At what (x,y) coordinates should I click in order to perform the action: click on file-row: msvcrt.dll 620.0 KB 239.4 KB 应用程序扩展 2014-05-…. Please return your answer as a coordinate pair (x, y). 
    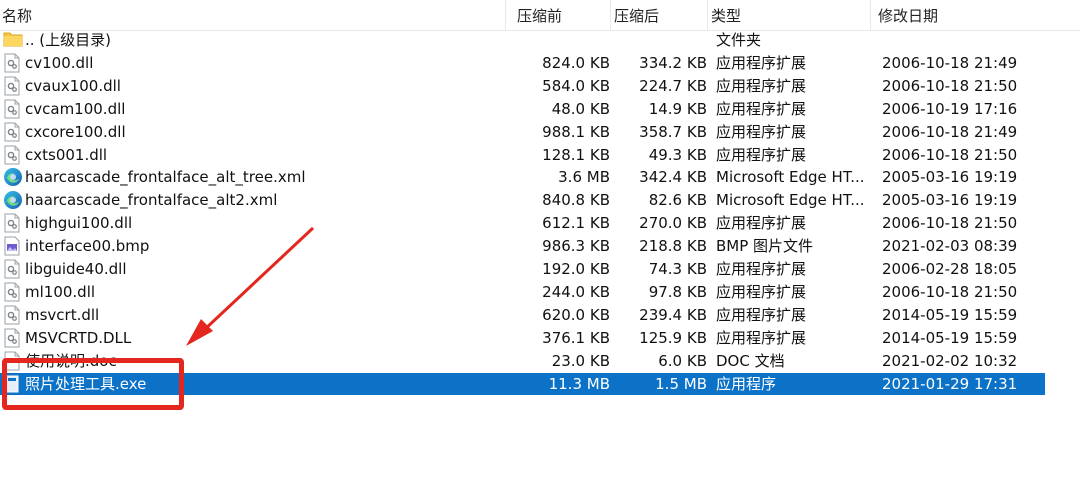
    Looking at the image, I should click on (522, 315).